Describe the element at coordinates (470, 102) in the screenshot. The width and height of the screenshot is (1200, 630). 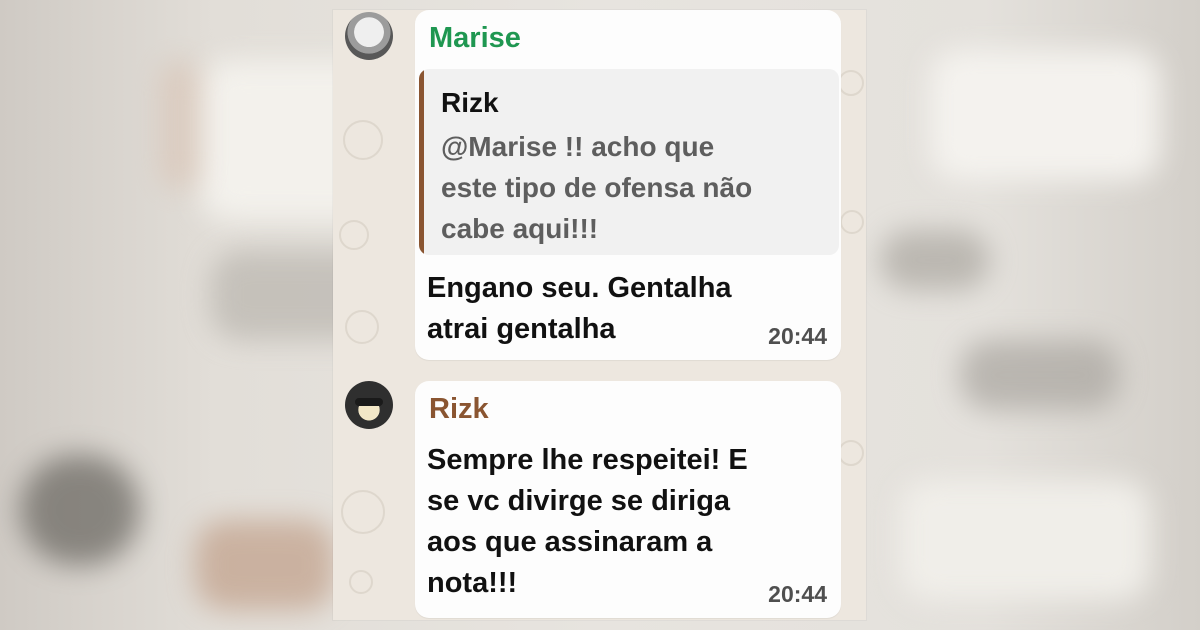
I see `quote-author: Rizk` at that location.